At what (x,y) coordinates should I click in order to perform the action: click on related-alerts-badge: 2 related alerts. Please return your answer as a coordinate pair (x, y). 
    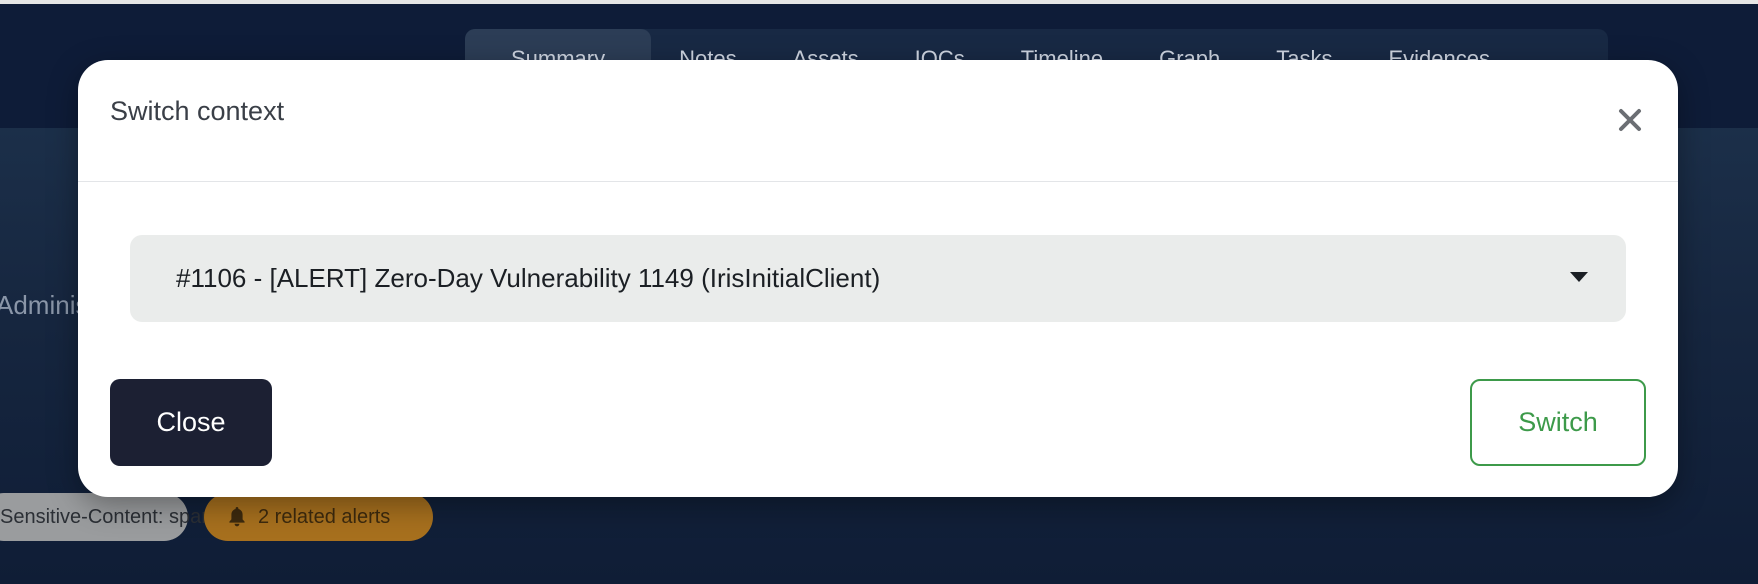
    Looking at the image, I should click on (318, 517).